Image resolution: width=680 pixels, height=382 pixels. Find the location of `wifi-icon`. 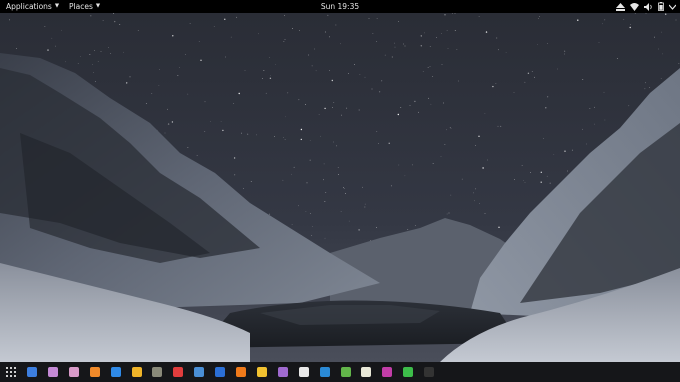

wifi-icon is located at coordinates (634, 6).